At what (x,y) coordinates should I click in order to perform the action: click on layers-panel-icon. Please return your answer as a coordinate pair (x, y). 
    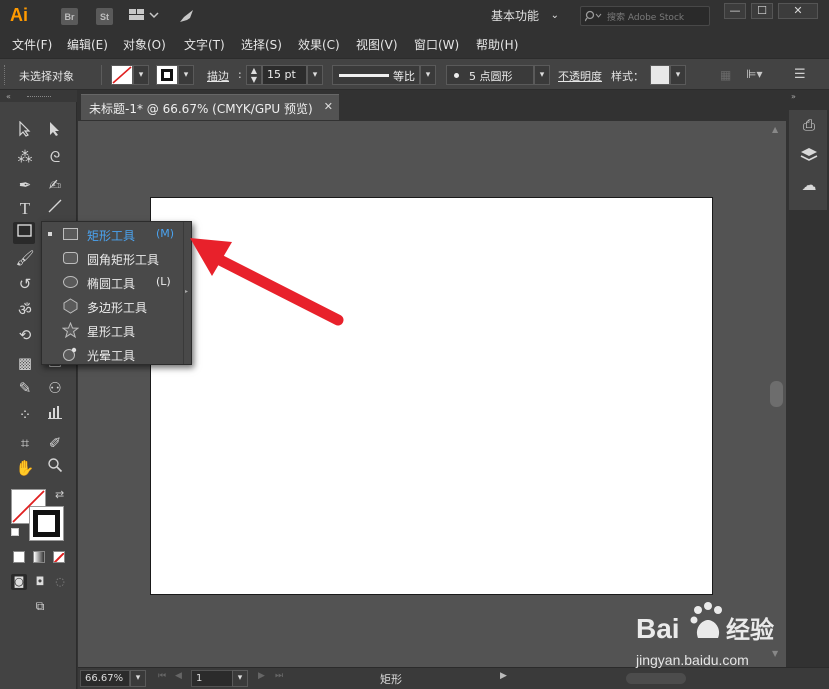
    Looking at the image, I should click on (809, 155).